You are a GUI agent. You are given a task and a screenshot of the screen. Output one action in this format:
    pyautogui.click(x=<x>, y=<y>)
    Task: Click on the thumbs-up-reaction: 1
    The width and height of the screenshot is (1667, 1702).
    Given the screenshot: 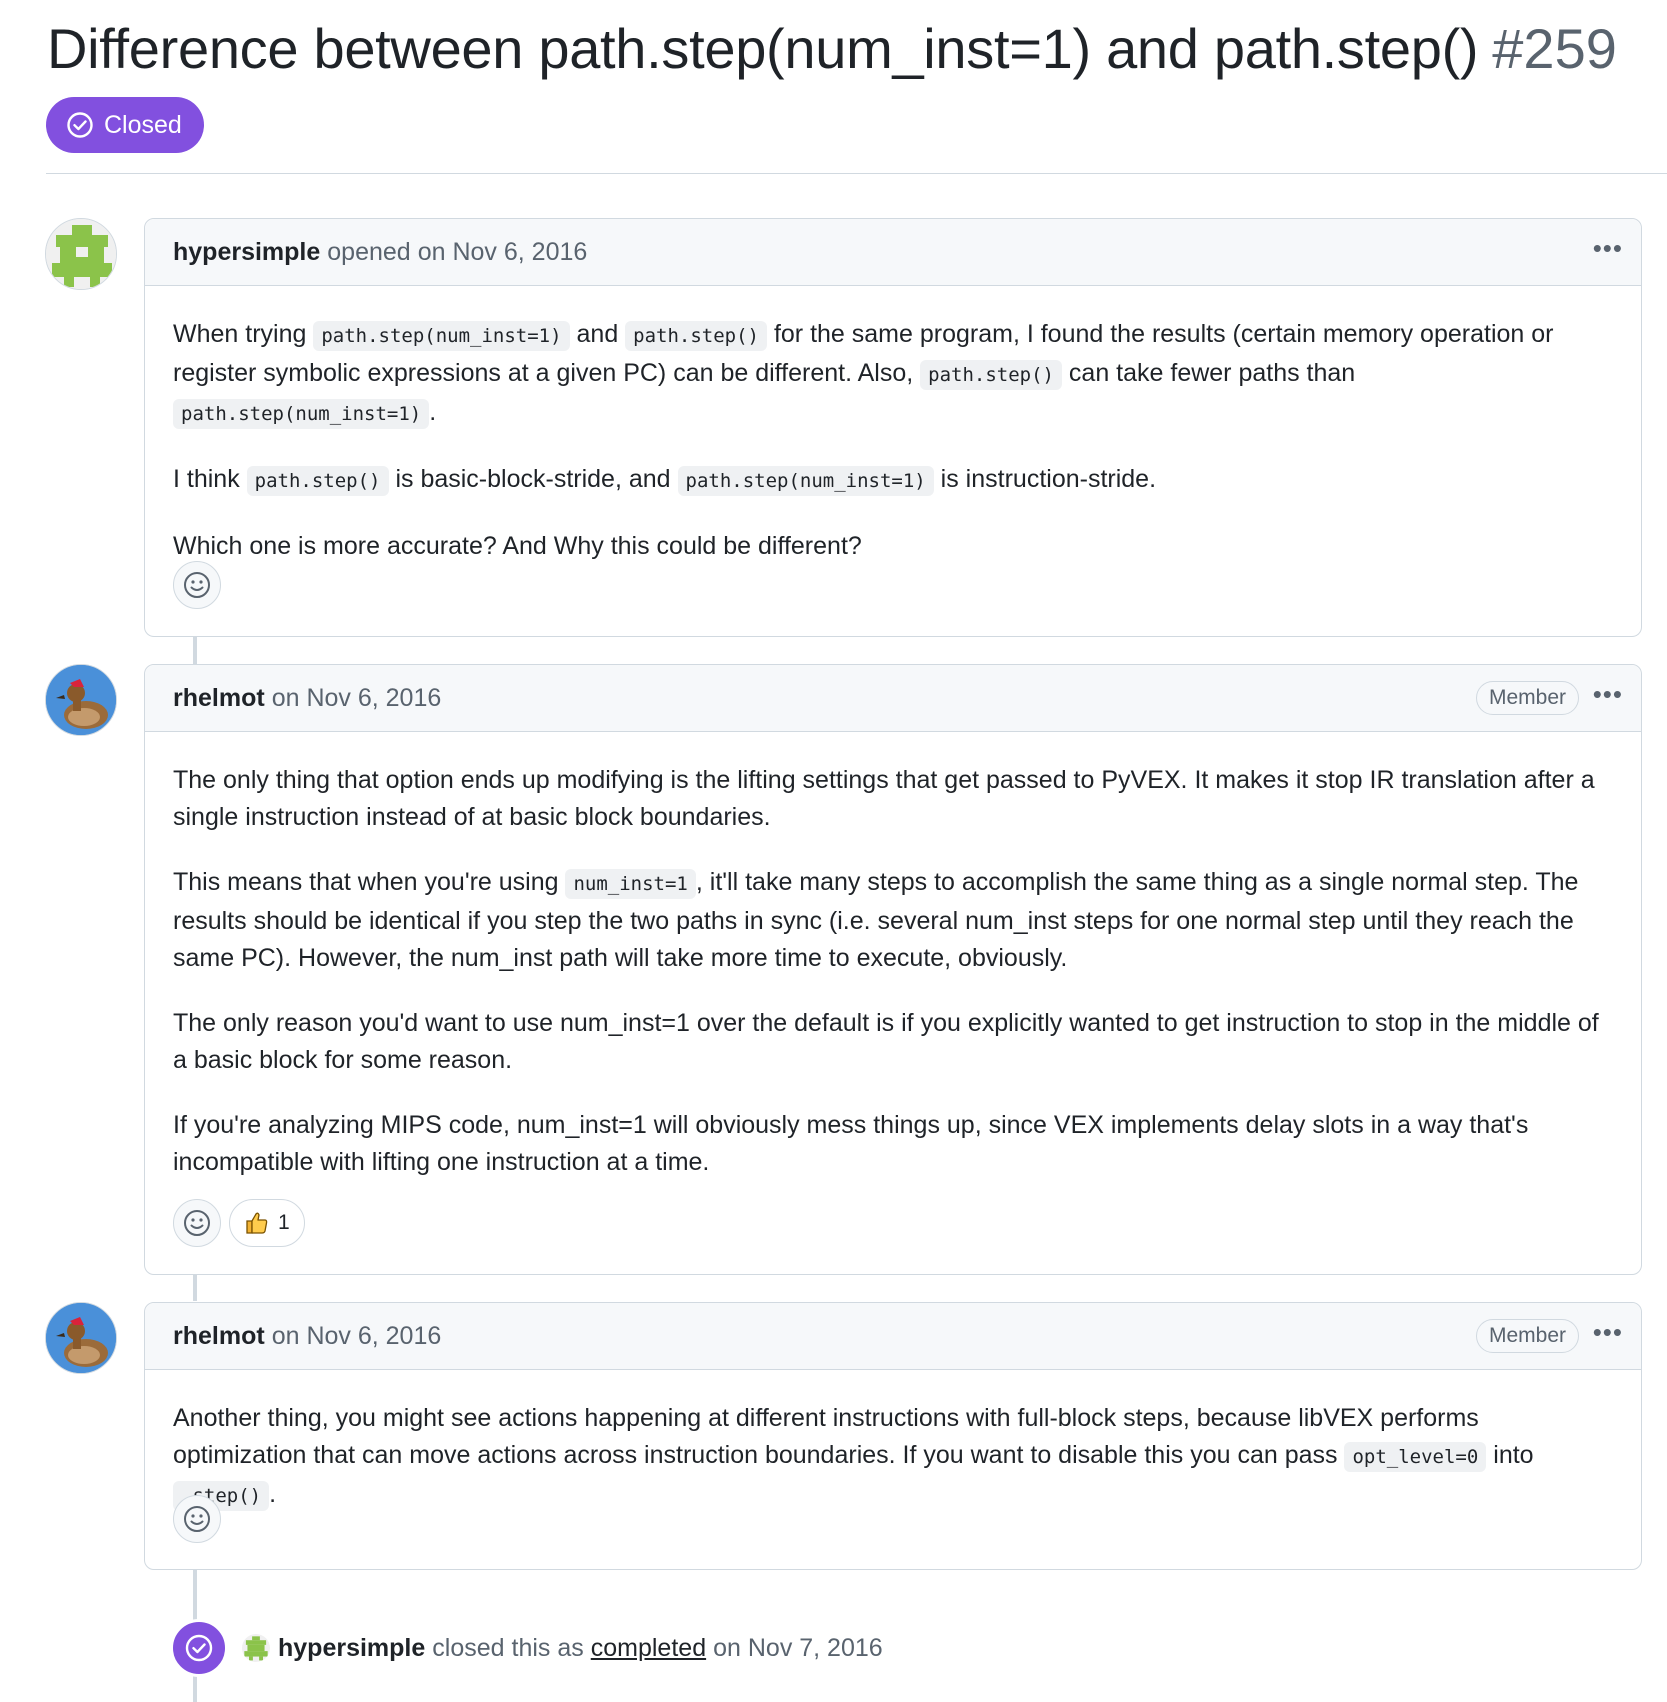 What is the action you would take?
    pyautogui.click(x=267, y=1223)
    